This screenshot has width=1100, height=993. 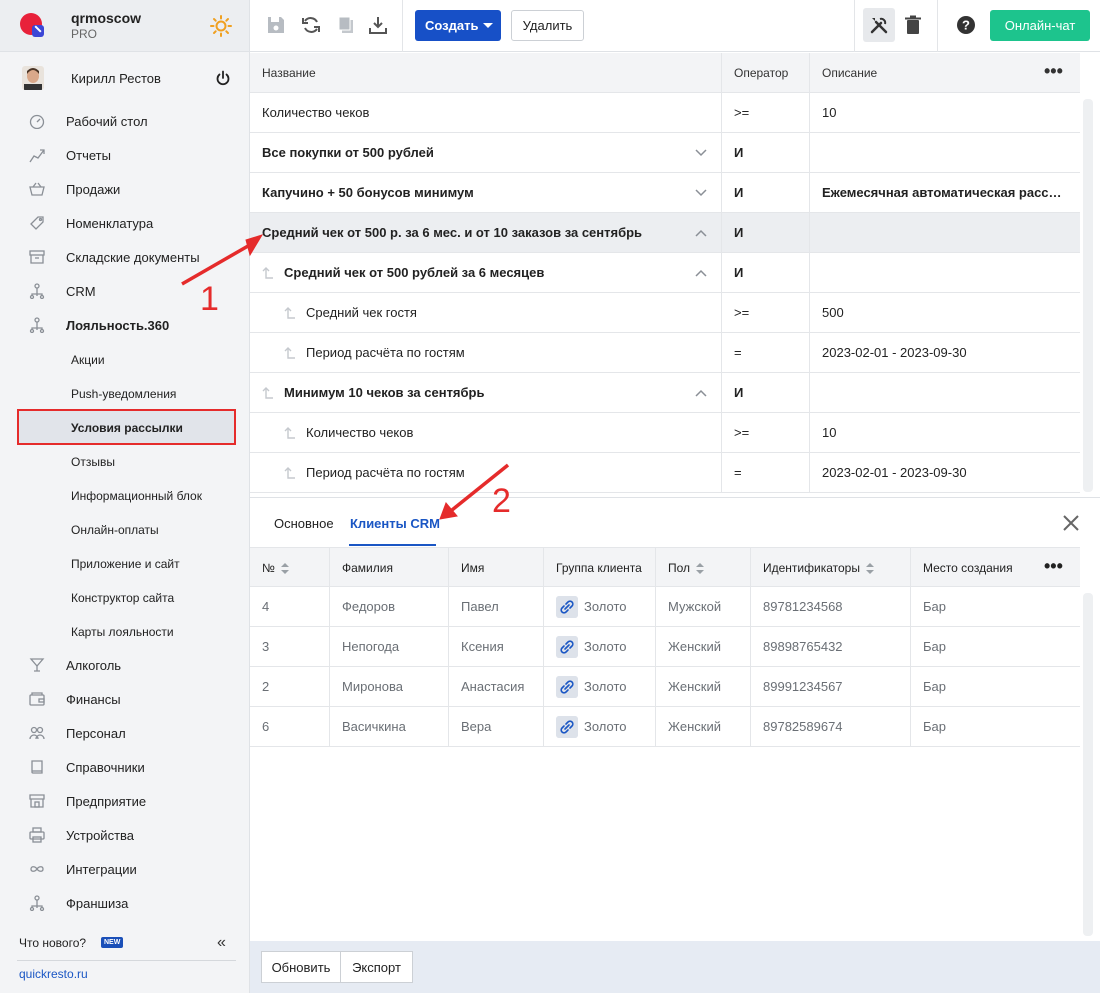 I want to click on sidebar-subitem-6: Онлайн-оплаты, so click(x=124, y=529).